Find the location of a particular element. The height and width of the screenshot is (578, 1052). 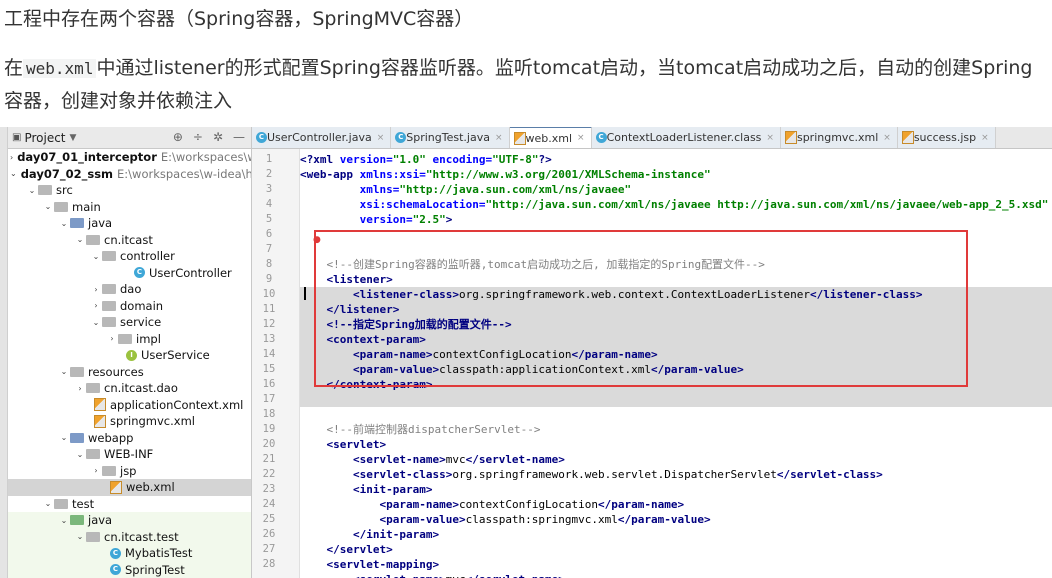

tree-item: ⌄ webapp is located at coordinates (129, 438).